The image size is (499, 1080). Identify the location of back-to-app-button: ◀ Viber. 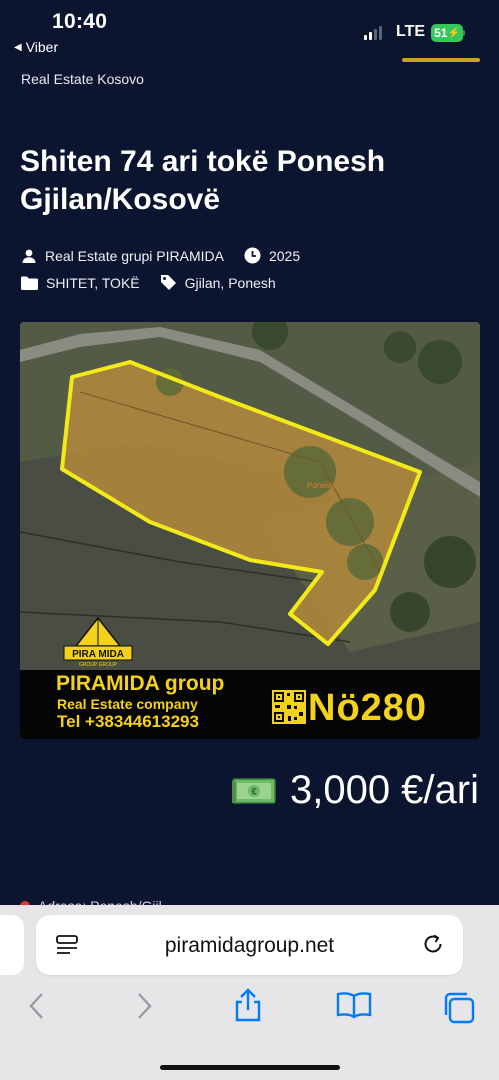
(36, 47).